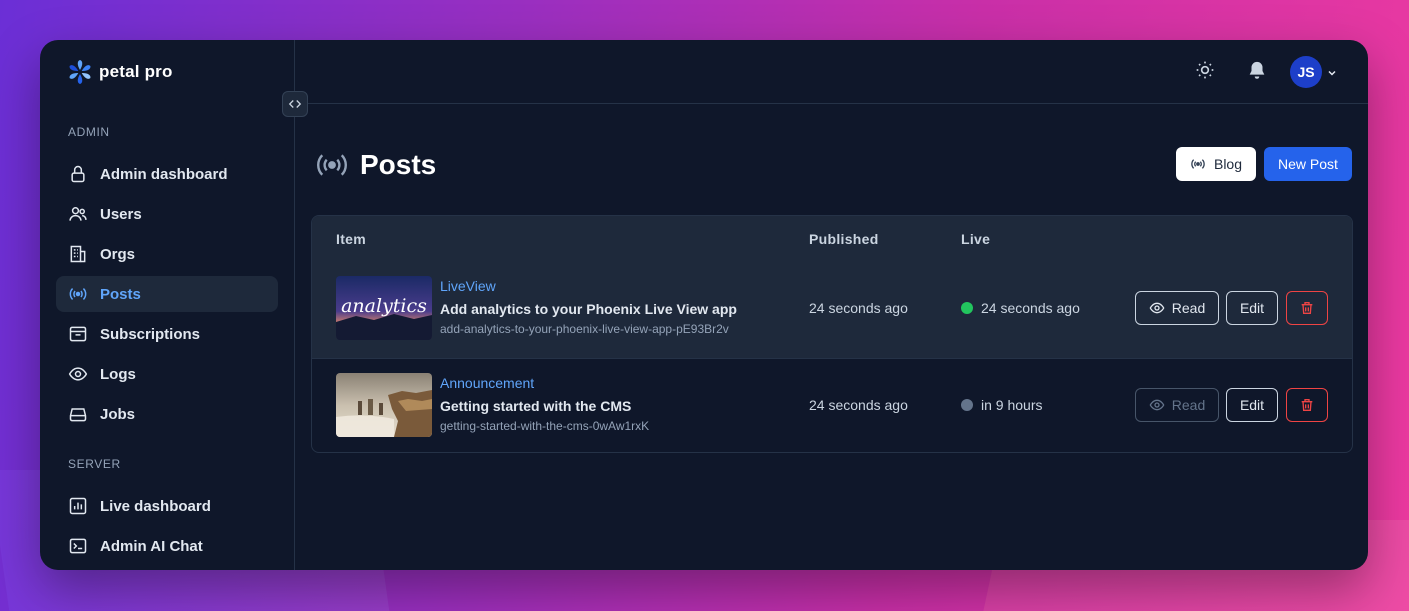  What do you see at coordinates (120, 294) in the screenshot?
I see `sidebar-item-label: Posts` at bounding box center [120, 294].